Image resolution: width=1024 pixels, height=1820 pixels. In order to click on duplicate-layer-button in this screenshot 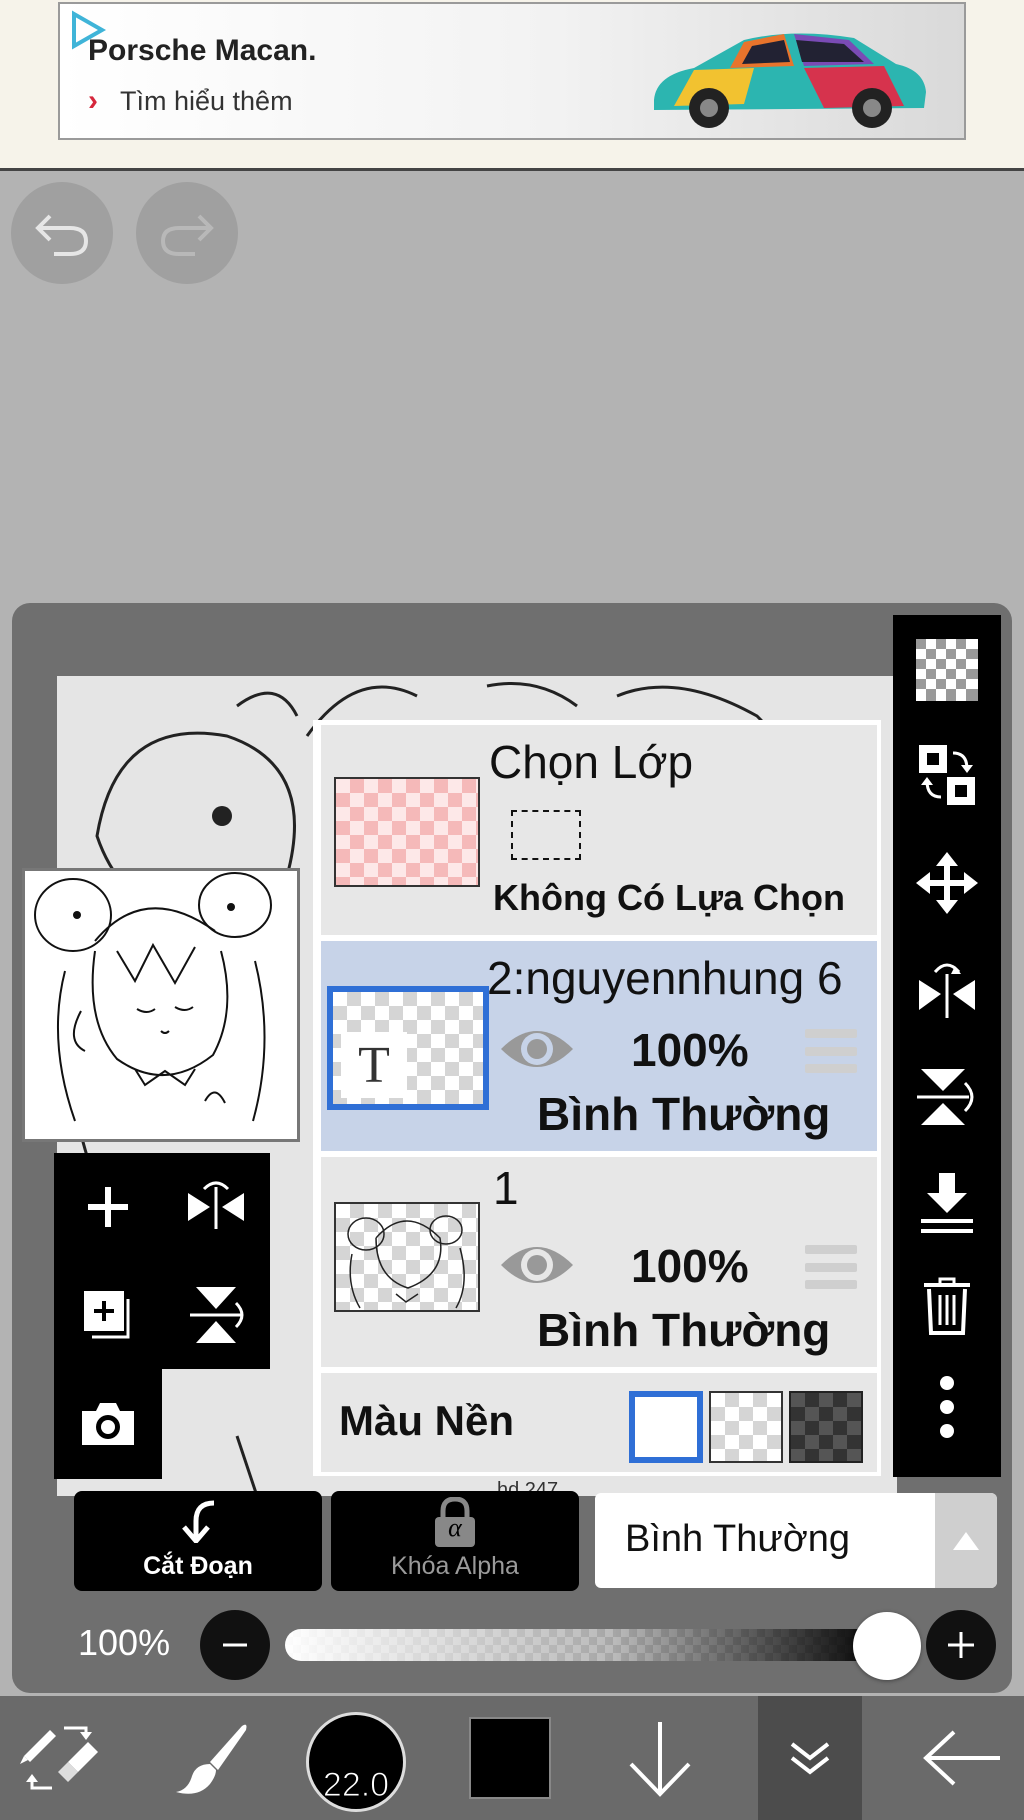, I will do `click(108, 1315)`.